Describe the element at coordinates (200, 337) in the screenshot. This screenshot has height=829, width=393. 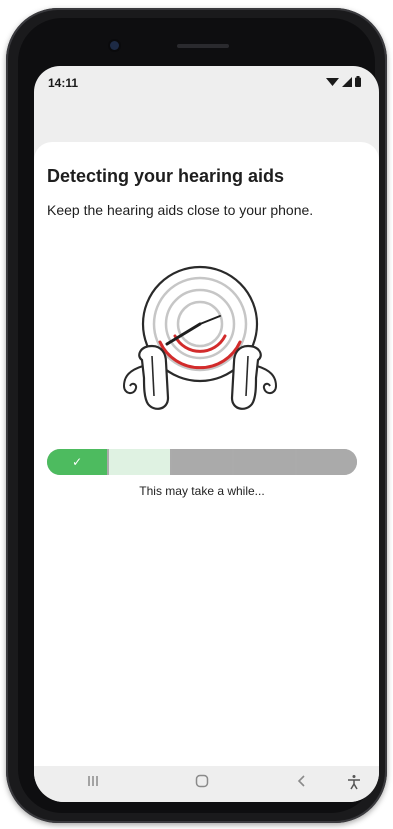
I see `hearing-aids-scanning-icon` at that location.